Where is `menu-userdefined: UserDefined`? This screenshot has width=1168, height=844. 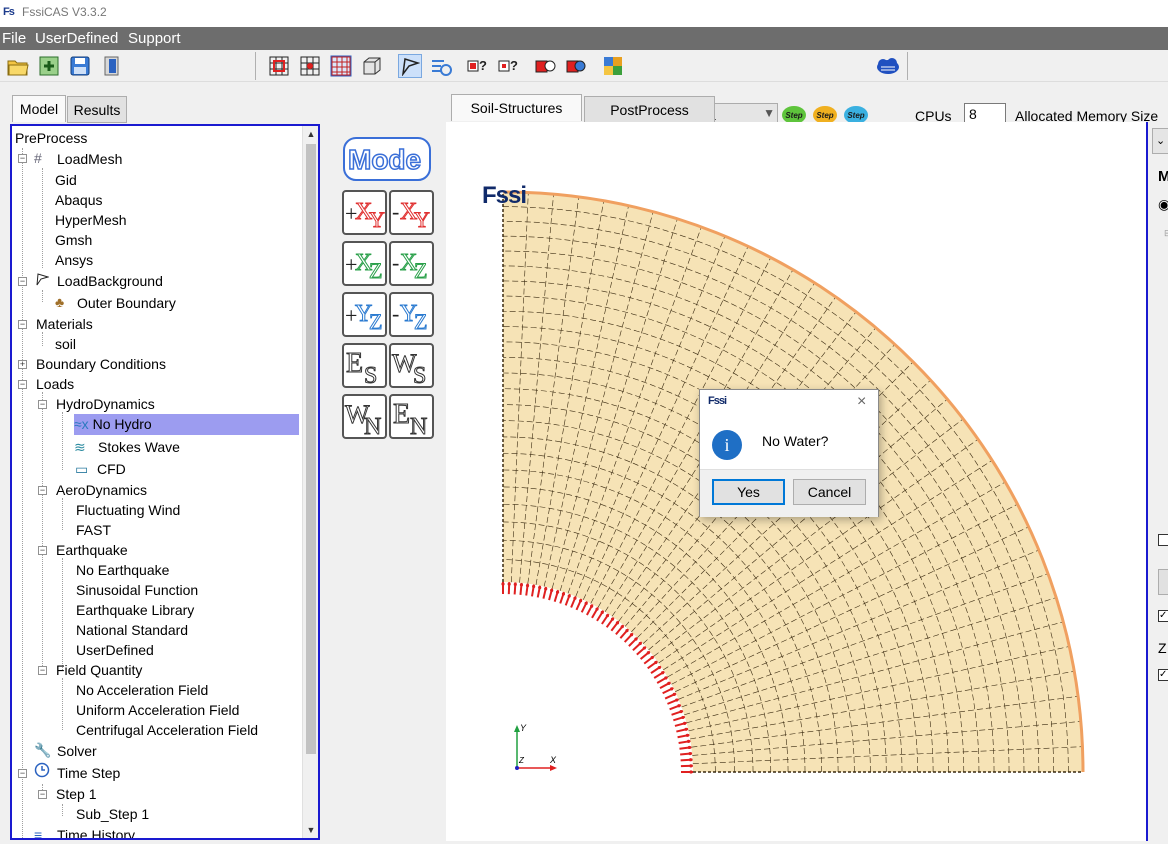 menu-userdefined: UserDefined is located at coordinates (76, 38).